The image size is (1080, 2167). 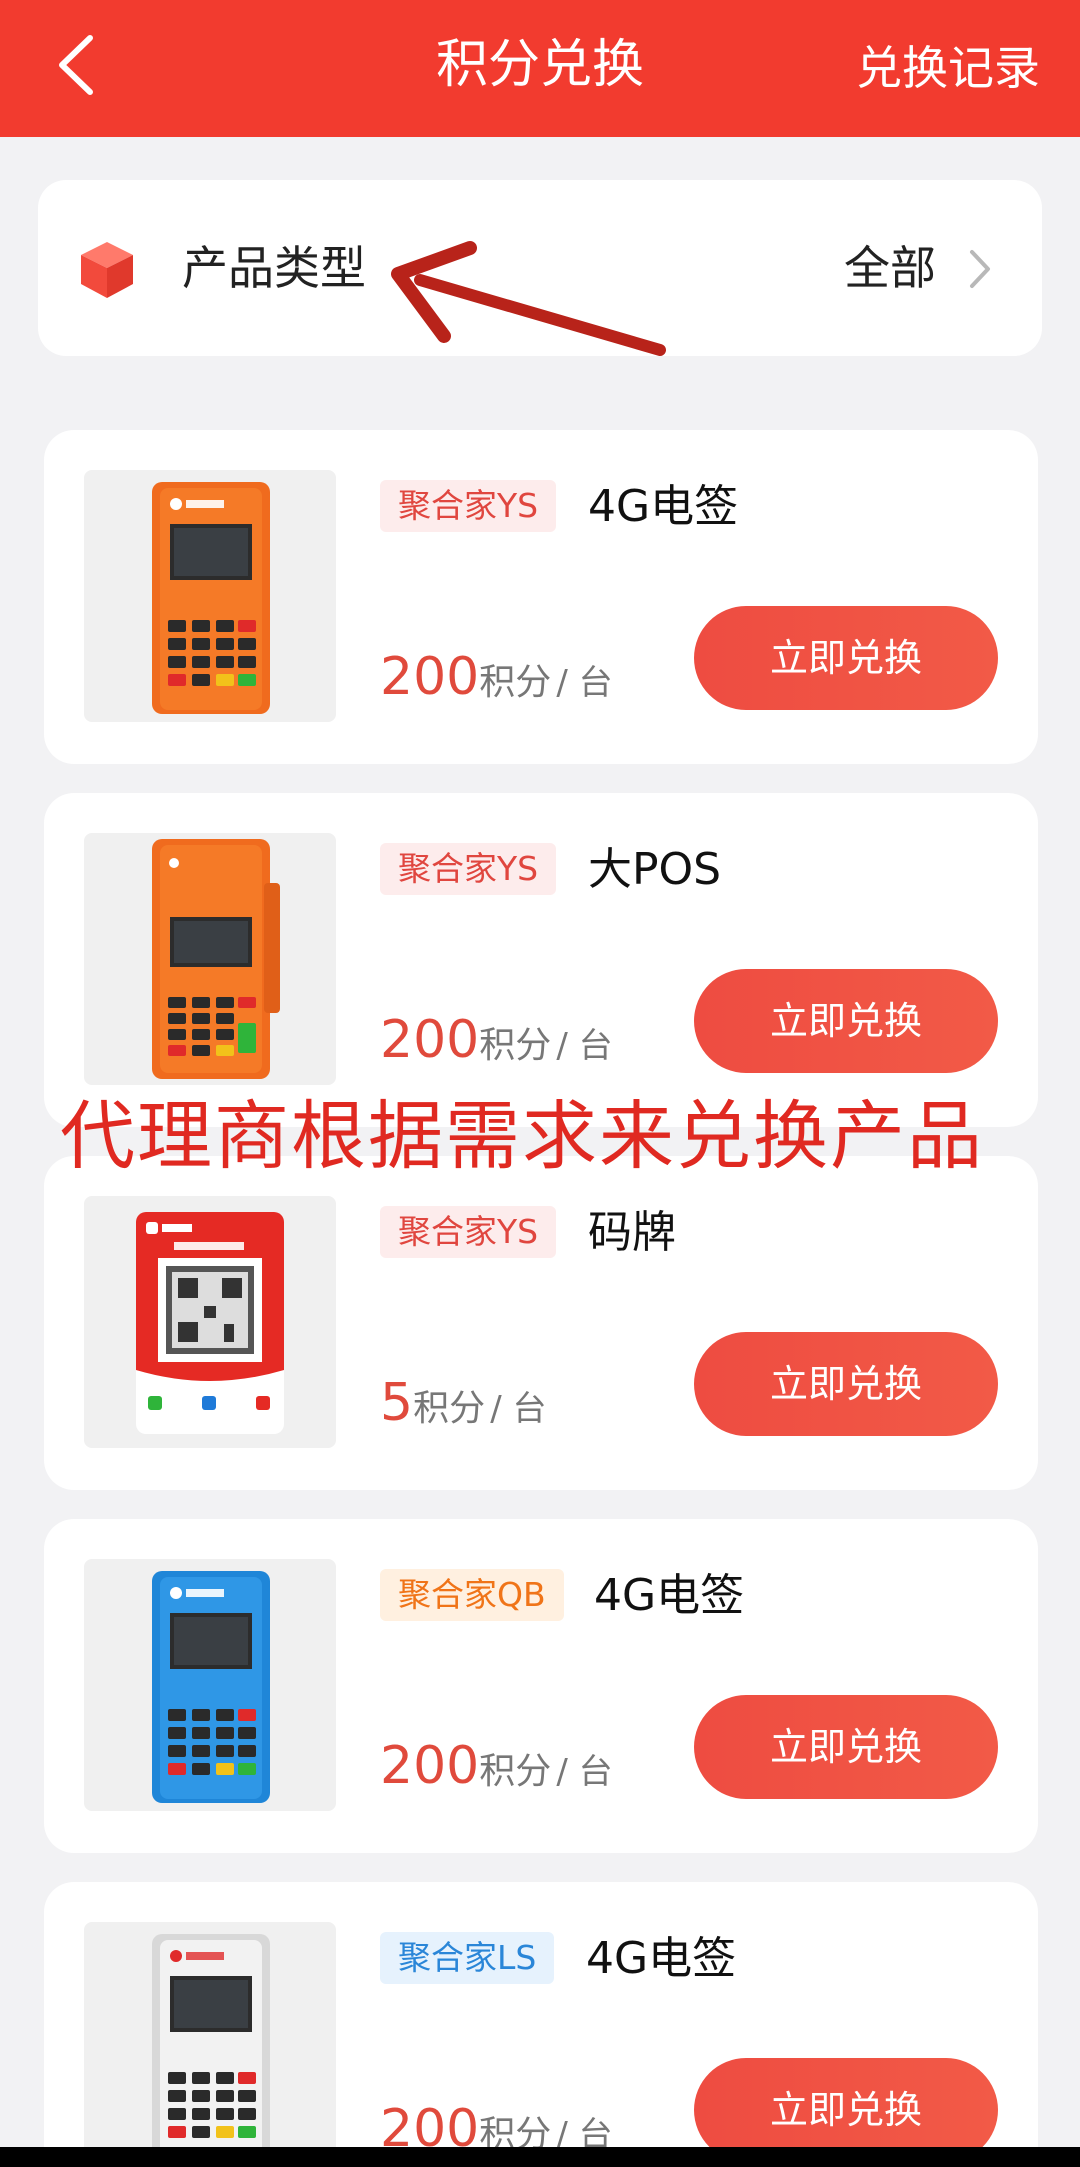 What do you see at coordinates (541, 597) in the screenshot?
I see `product-card: 聚合家YS 4G电签 200积分 / 台 立即兑换` at bounding box center [541, 597].